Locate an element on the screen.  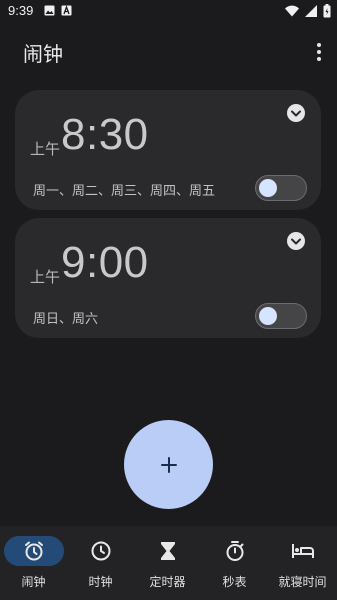
nav-label: 闹钟 is located at coordinates (33, 582).